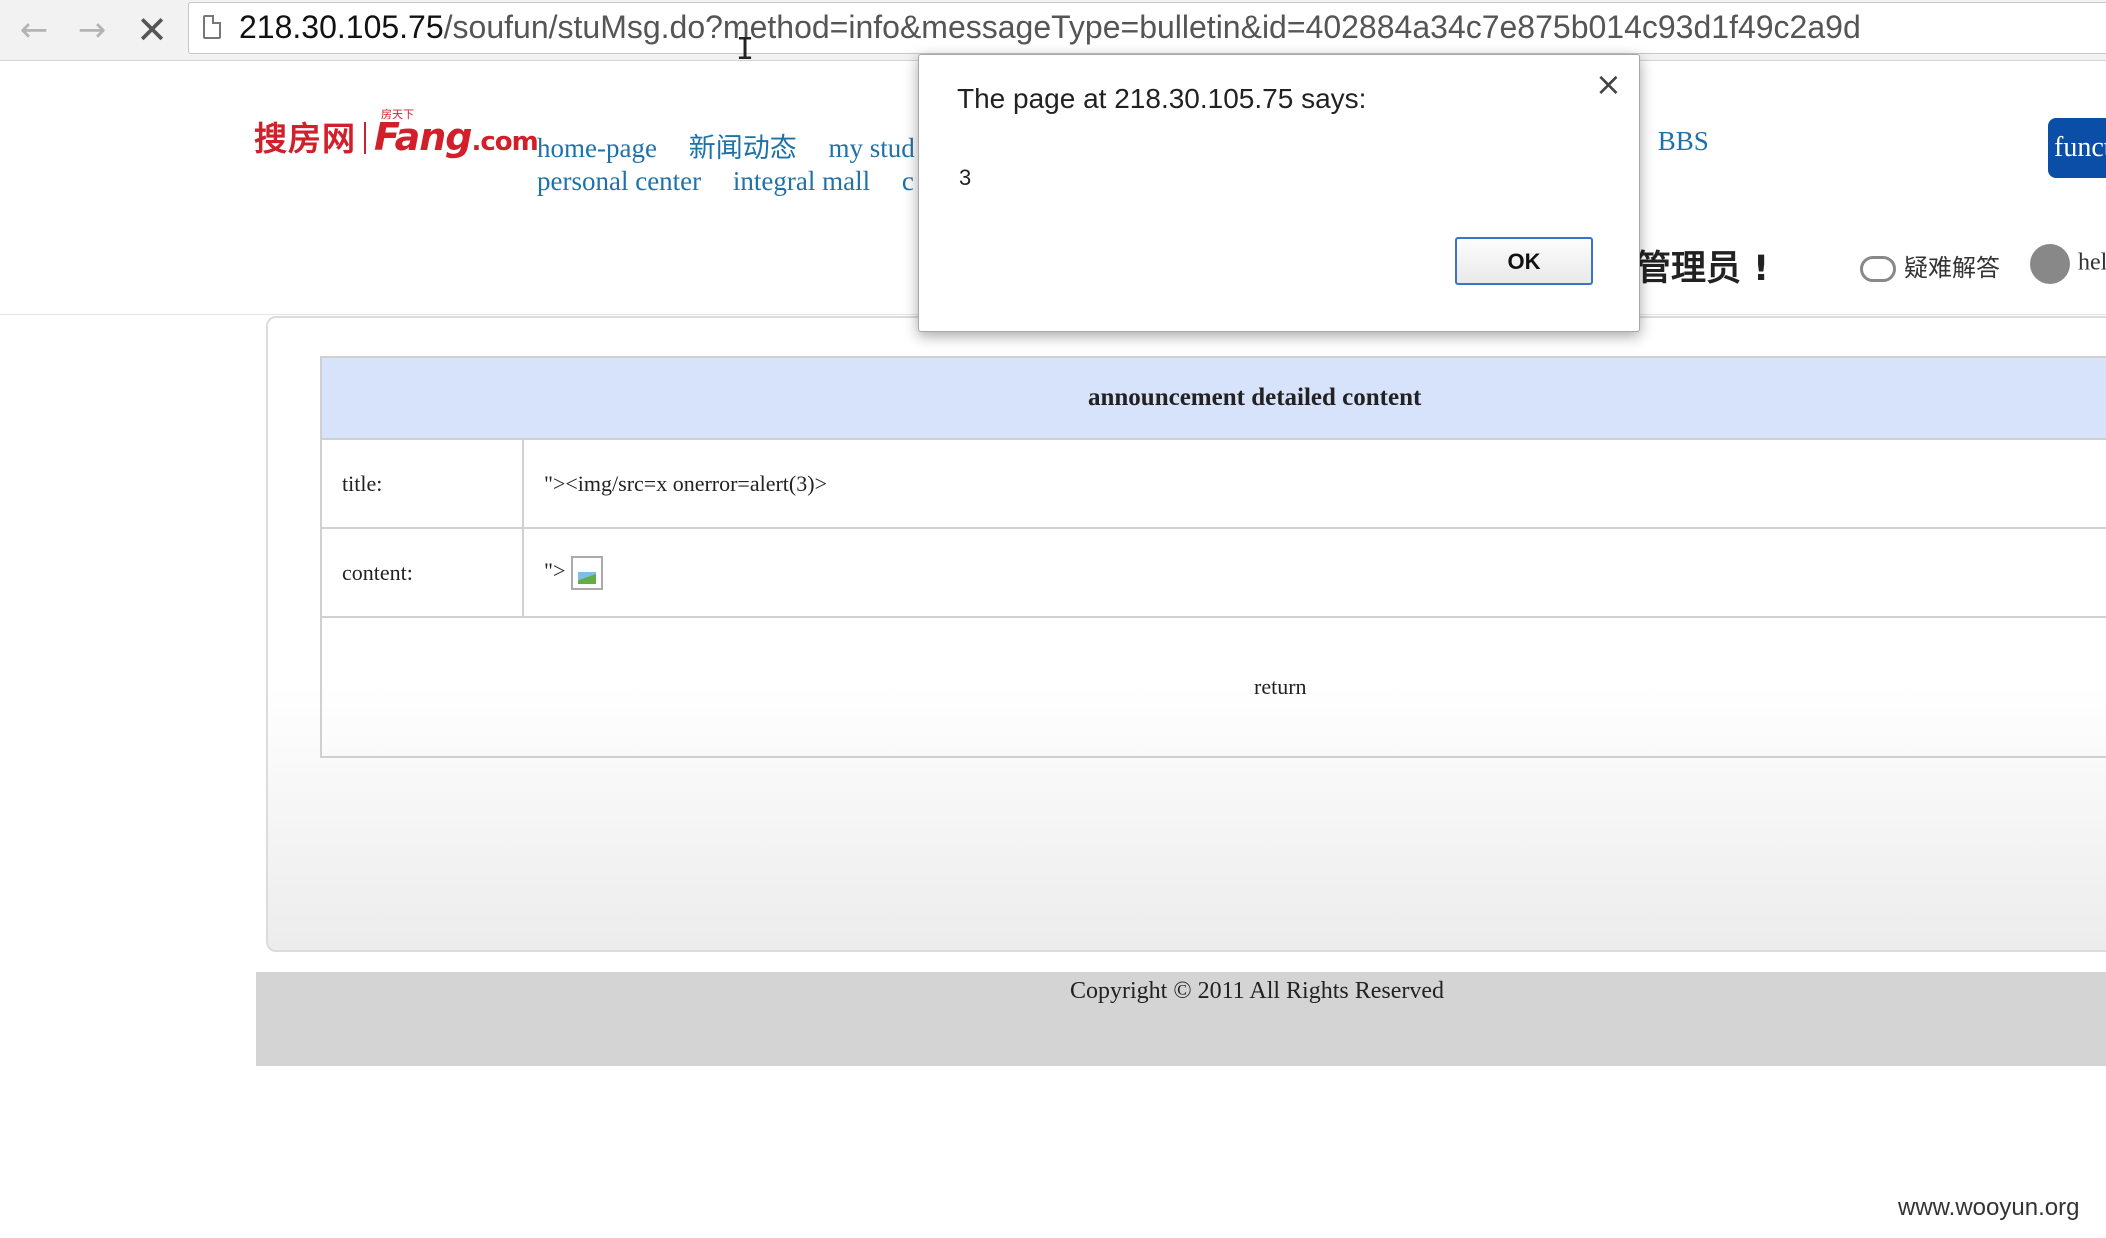  I want to click on dialog-message: 3, so click(965, 177).